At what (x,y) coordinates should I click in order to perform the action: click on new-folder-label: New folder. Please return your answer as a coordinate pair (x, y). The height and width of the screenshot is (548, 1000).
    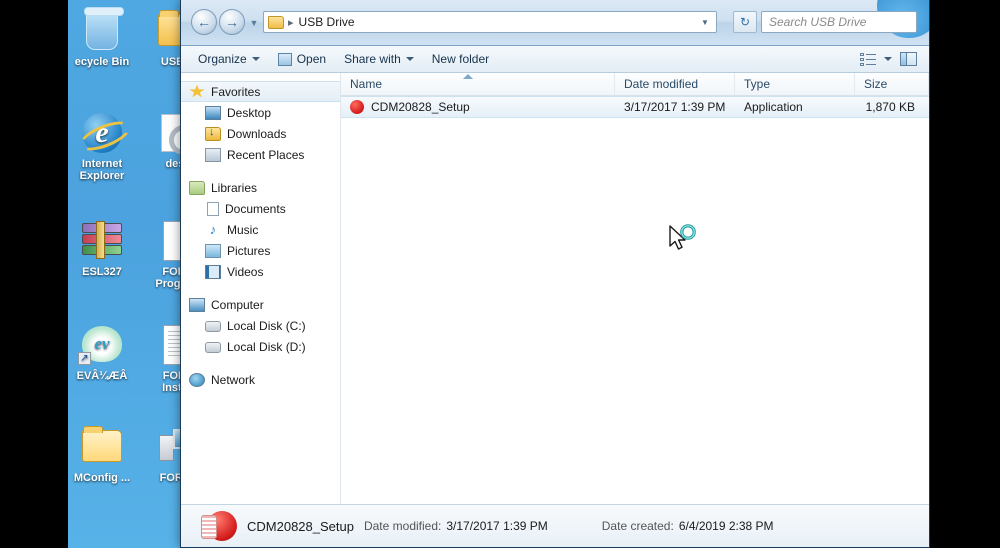
    Looking at the image, I should click on (460, 59).